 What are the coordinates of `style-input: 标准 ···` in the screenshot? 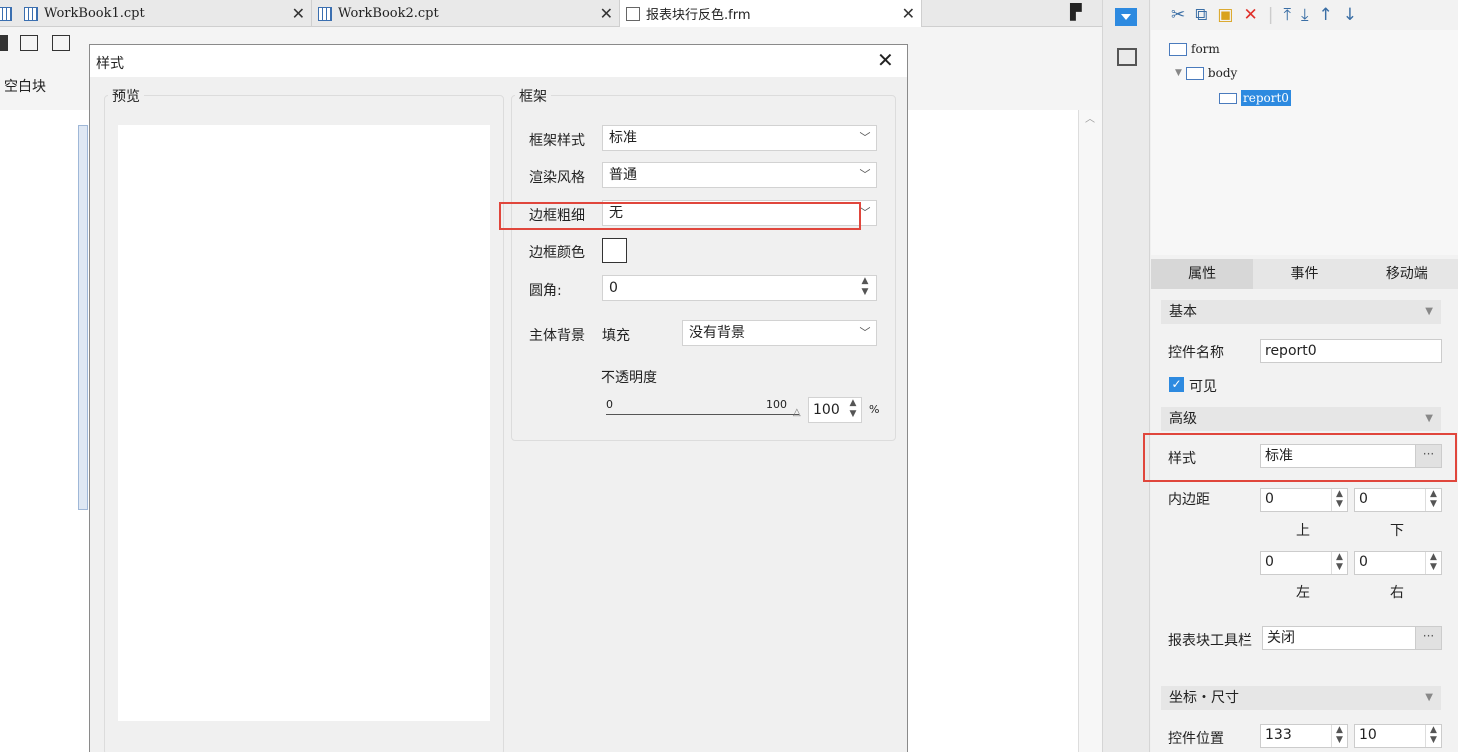 It's located at (1351, 456).